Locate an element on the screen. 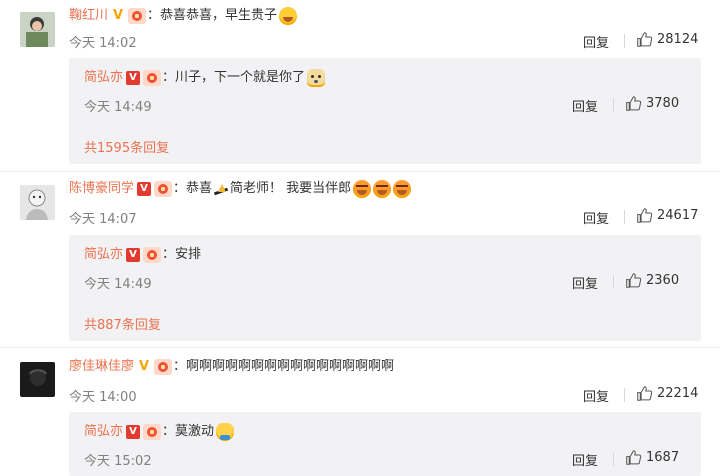  like-button: 24617 is located at coordinates (667, 215).